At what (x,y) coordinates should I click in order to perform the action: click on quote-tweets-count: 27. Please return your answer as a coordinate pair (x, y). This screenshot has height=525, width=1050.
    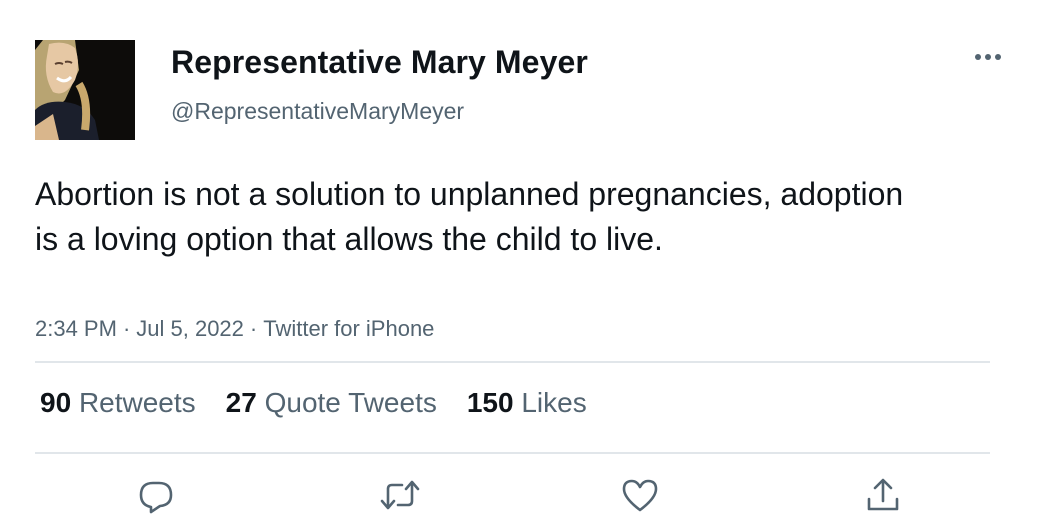
    Looking at the image, I should click on (241, 402).